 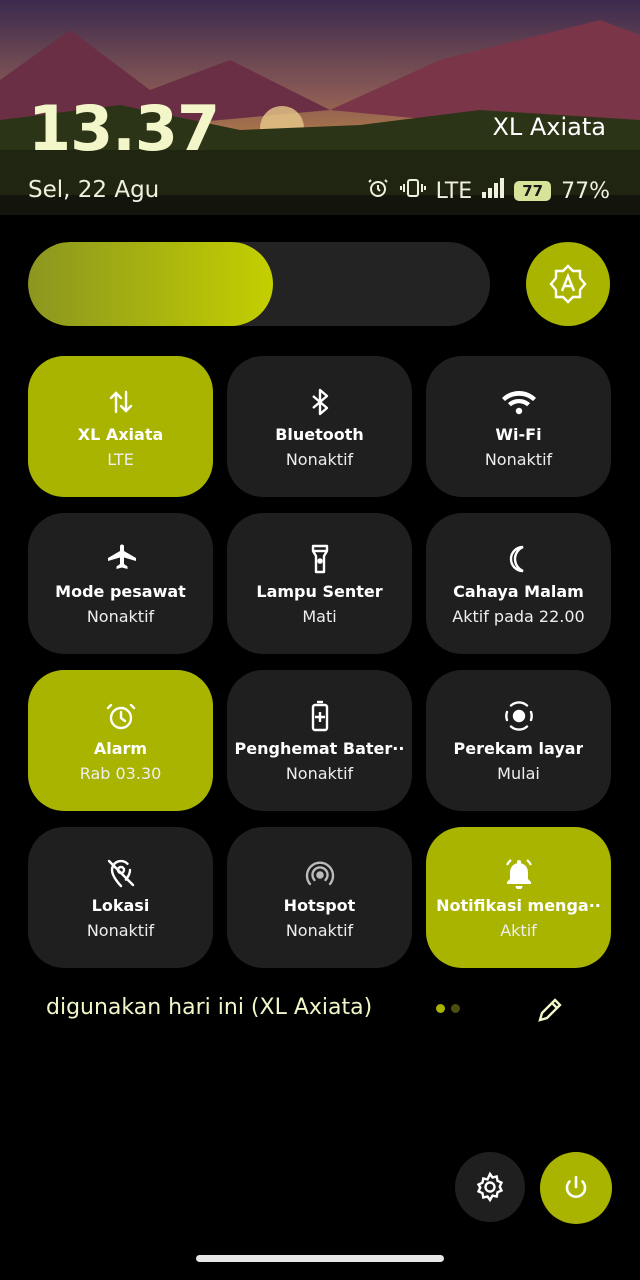 What do you see at coordinates (549, 127) in the screenshot?
I see `carrier-name: XL Axiata` at bounding box center [549, 127].